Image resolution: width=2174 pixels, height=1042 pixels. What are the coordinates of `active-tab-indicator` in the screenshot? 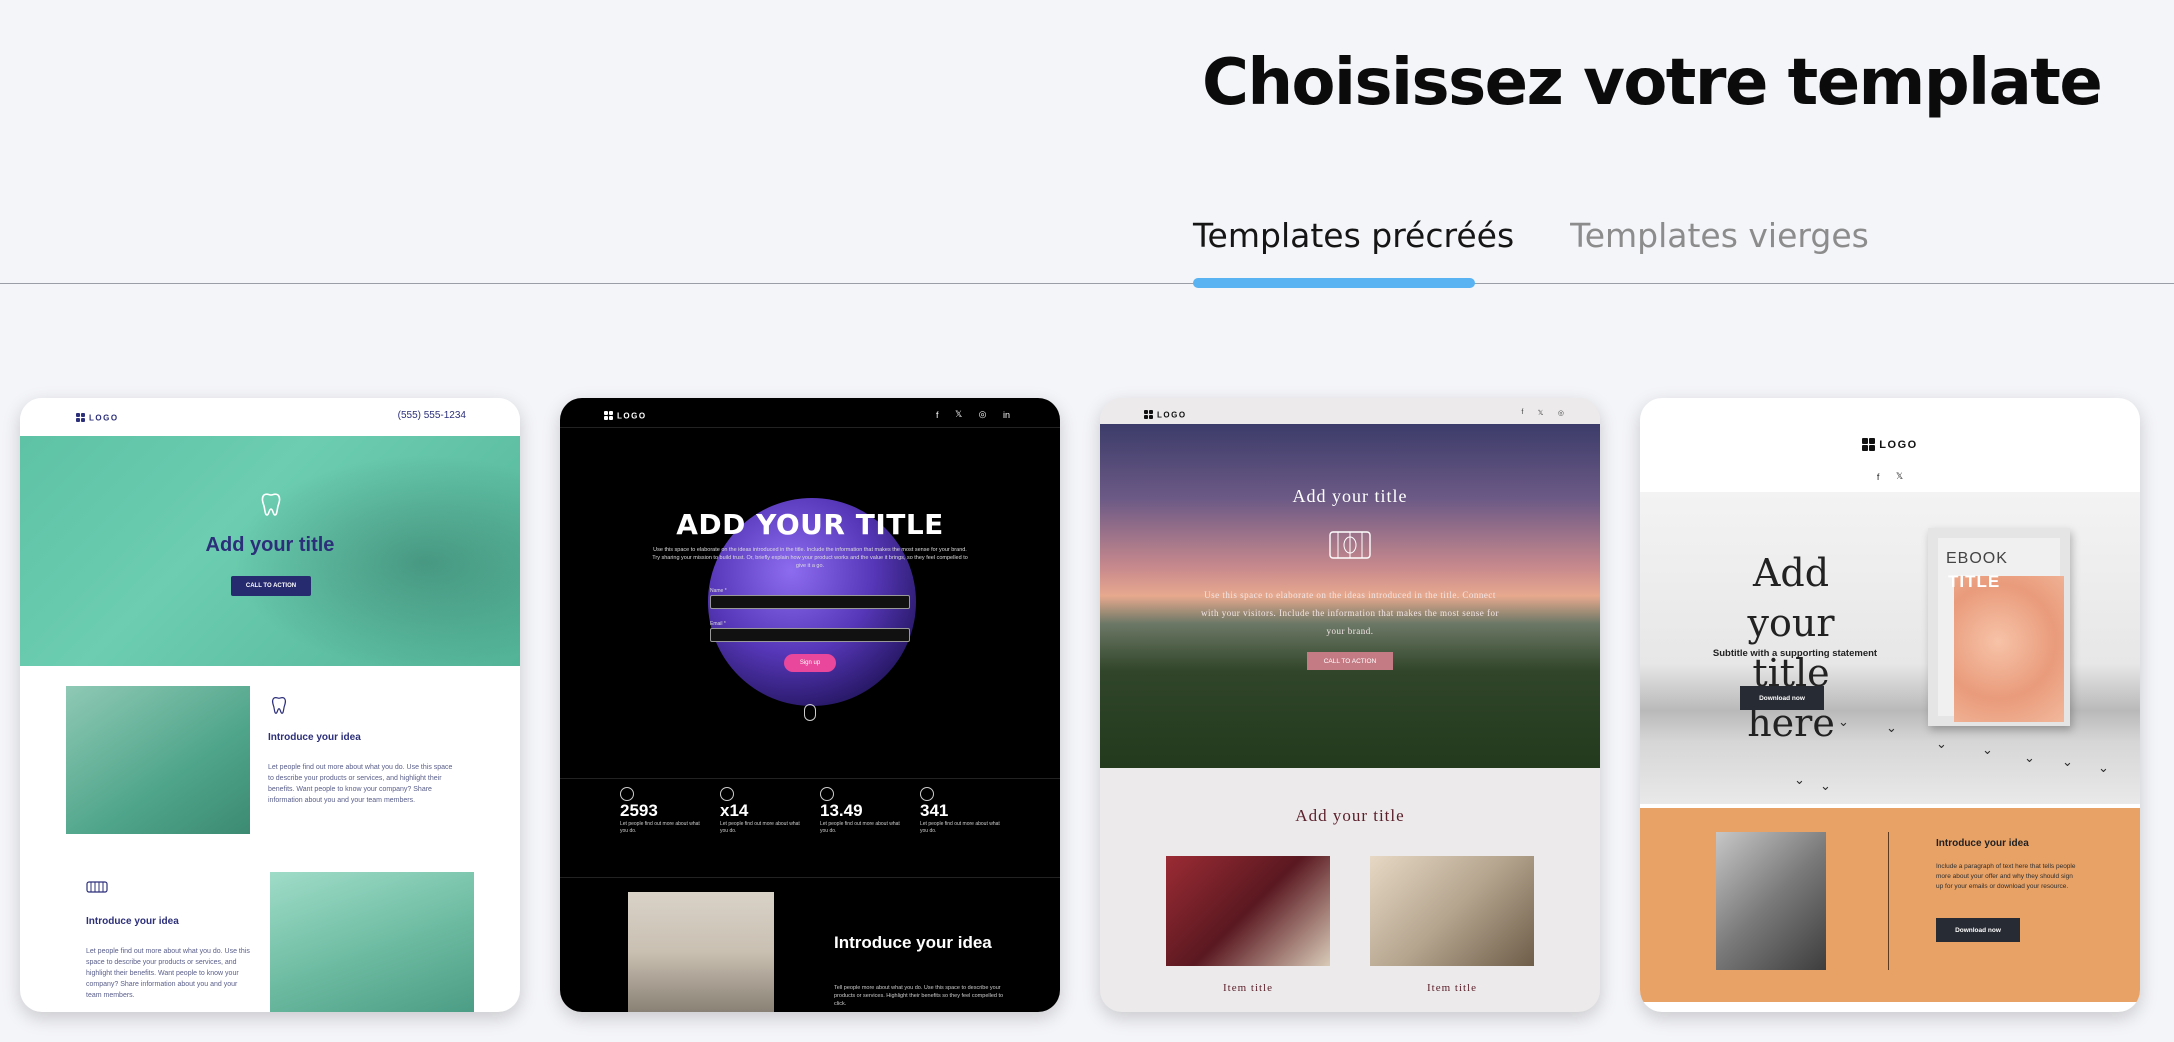 It's located at (1334, 283).